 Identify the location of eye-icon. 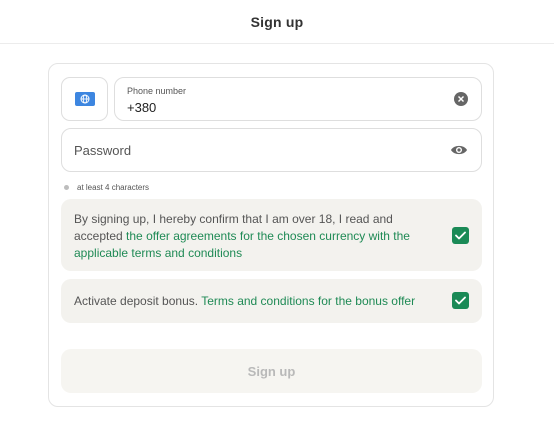
(459, 150).